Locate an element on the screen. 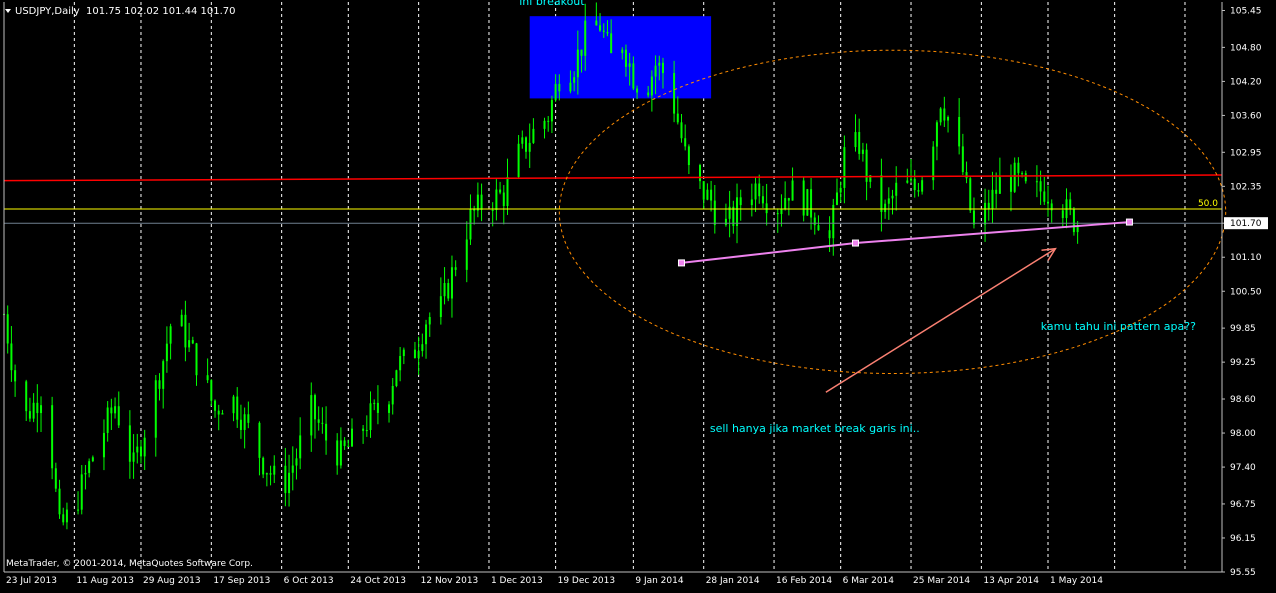 This screenshot has width=1276, height=593. x-tick-label: 11 Aug 2013 is located at coordinates (105, 581).